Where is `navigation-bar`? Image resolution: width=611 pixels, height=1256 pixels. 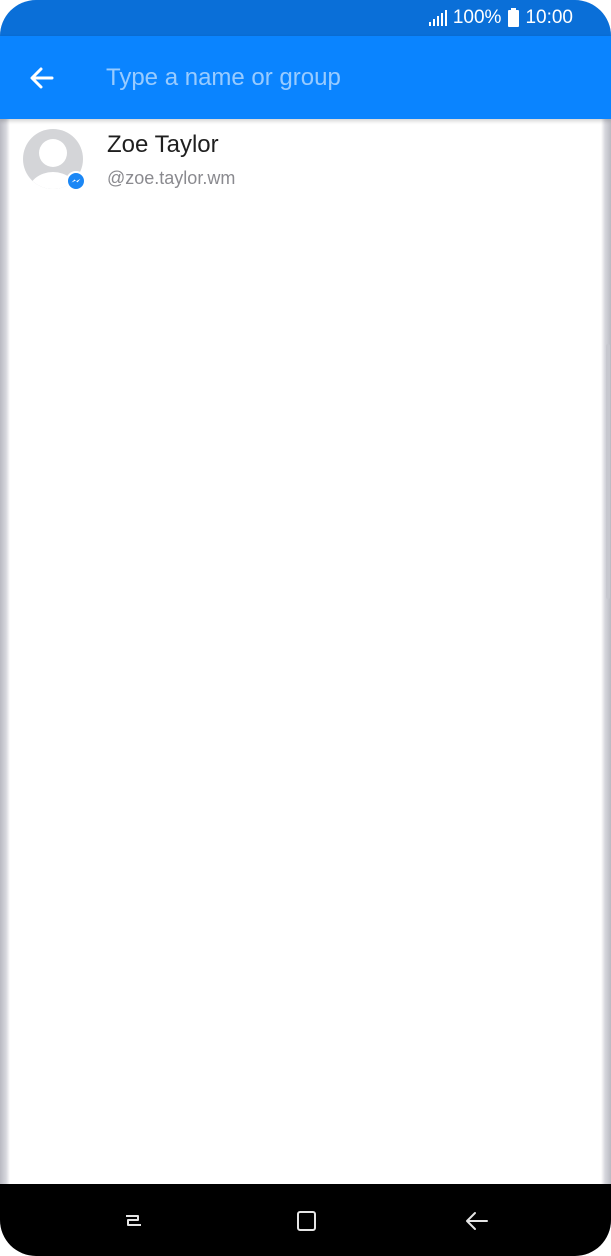
navigation-bar is located at coordinates (305, 1220).